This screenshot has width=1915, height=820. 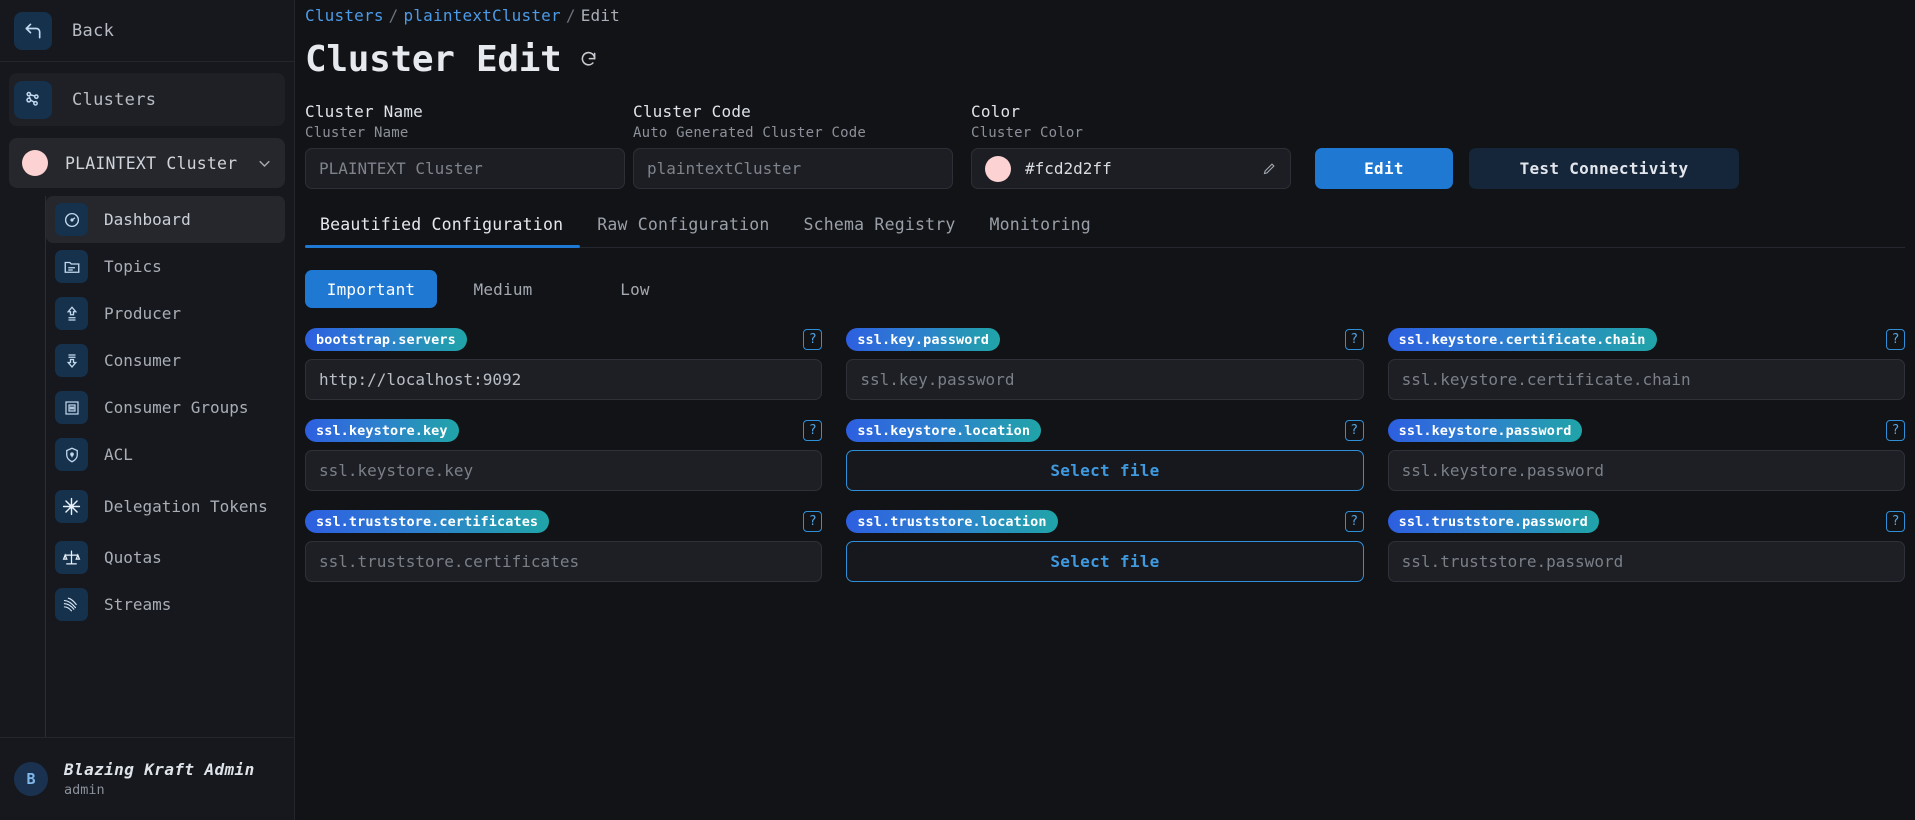 I want to click on group-list-icon, so click(x=71, y=407).